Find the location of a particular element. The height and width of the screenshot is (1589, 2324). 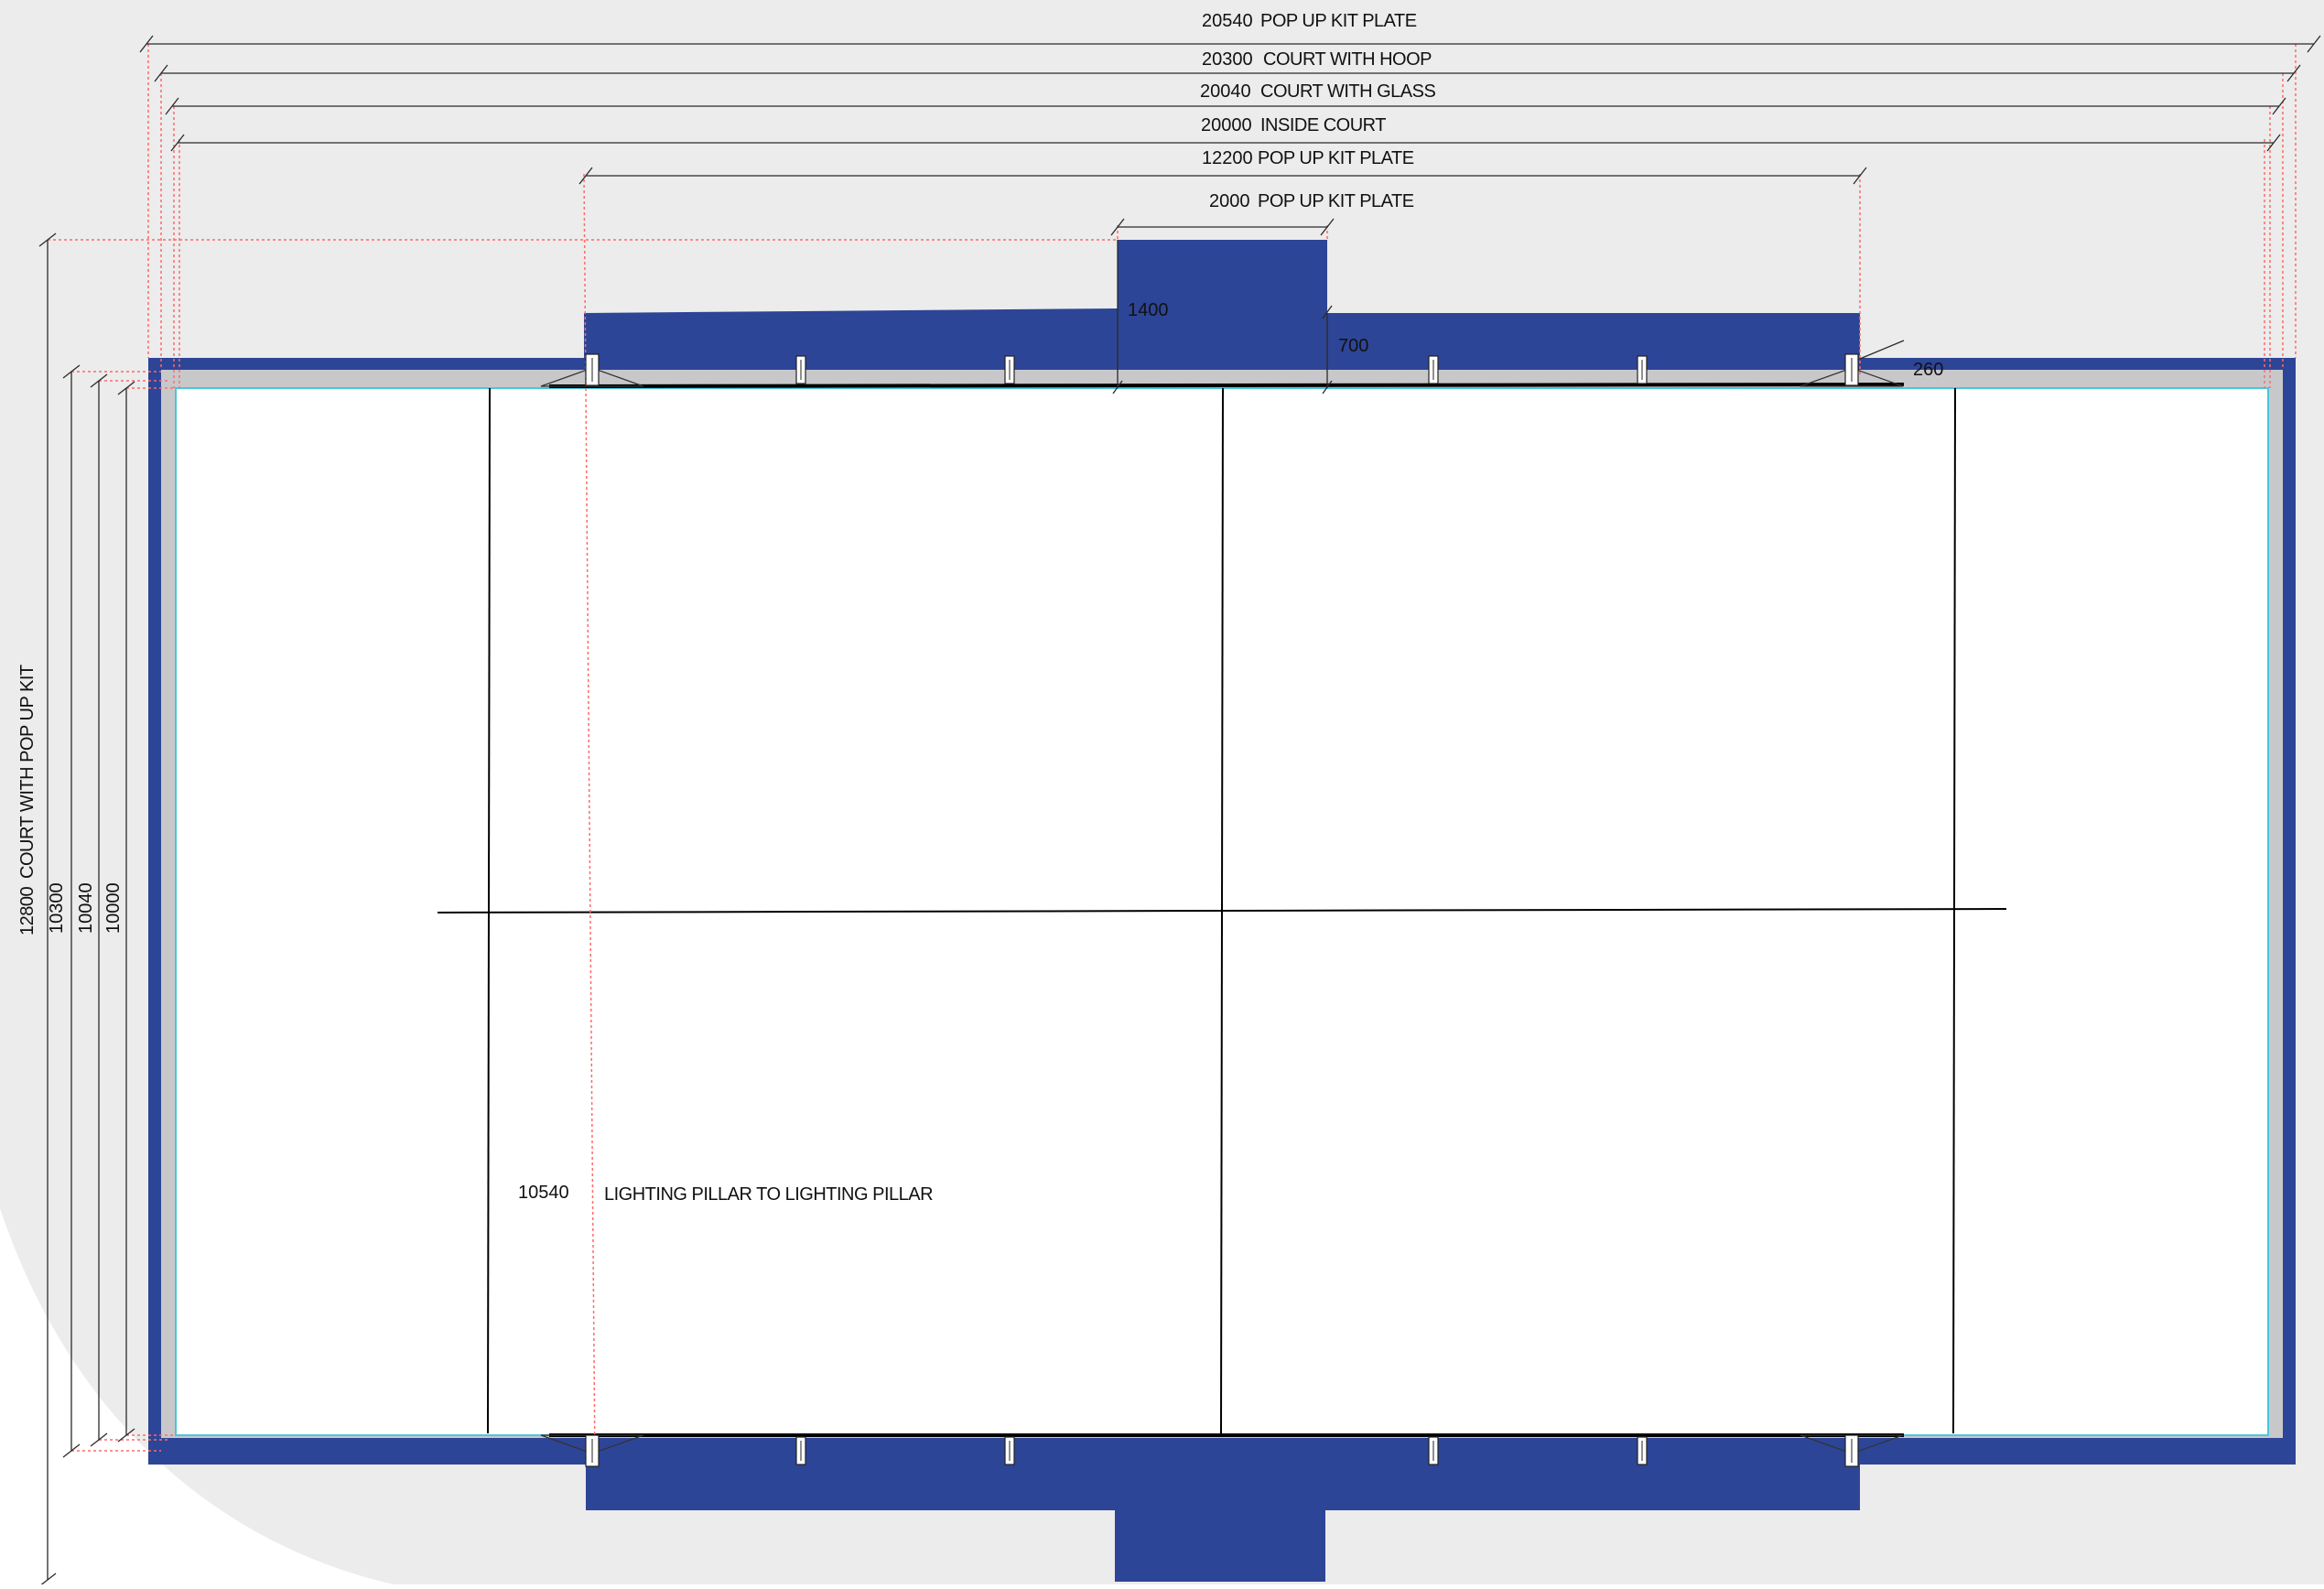

dim-2000: 2000 POP UP KIT PLATE is located at coordinates (1311, 201).